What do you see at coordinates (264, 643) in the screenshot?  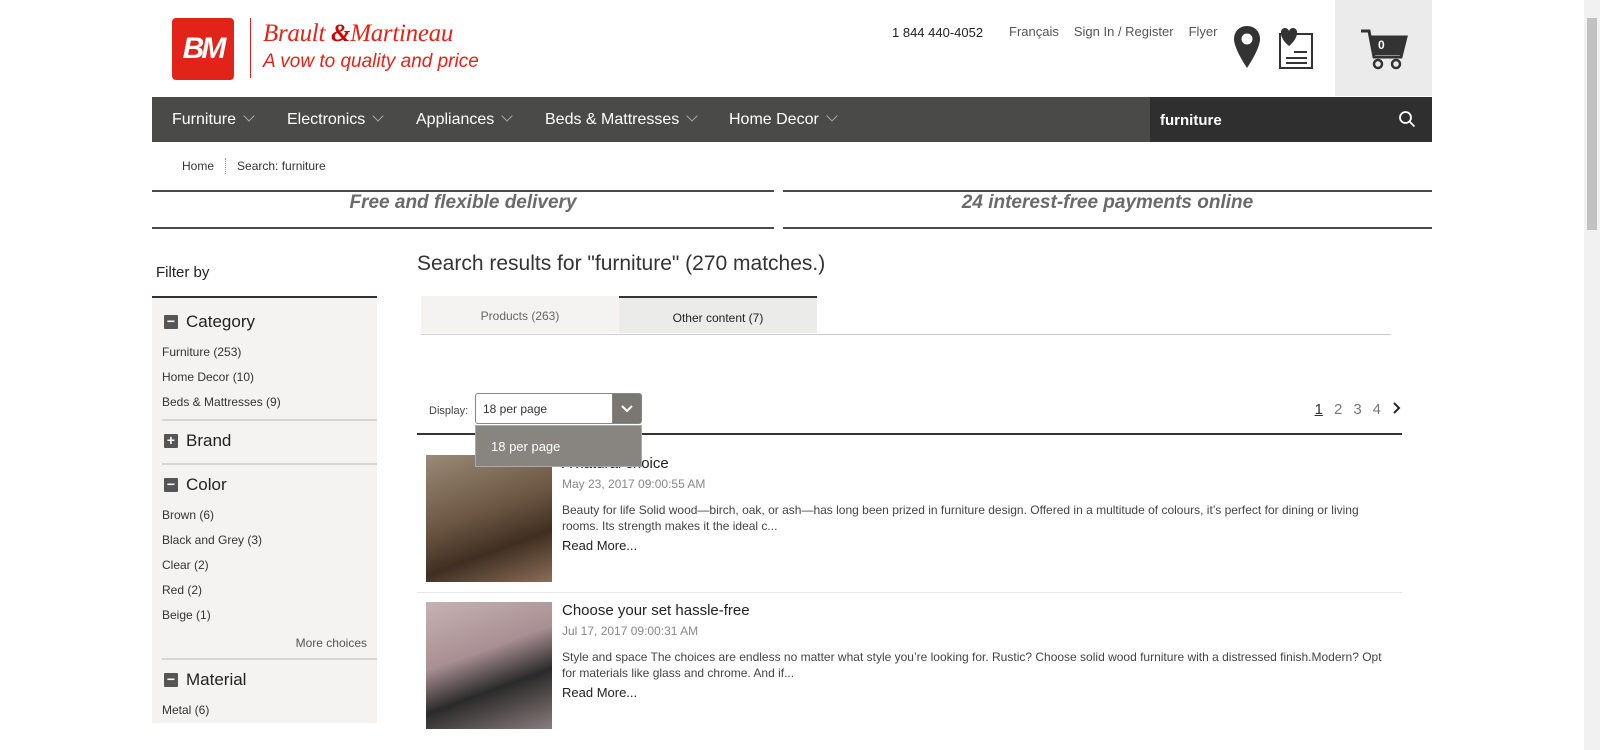 I see `more-choices-link: More choices` at bounding box center [264, 643].